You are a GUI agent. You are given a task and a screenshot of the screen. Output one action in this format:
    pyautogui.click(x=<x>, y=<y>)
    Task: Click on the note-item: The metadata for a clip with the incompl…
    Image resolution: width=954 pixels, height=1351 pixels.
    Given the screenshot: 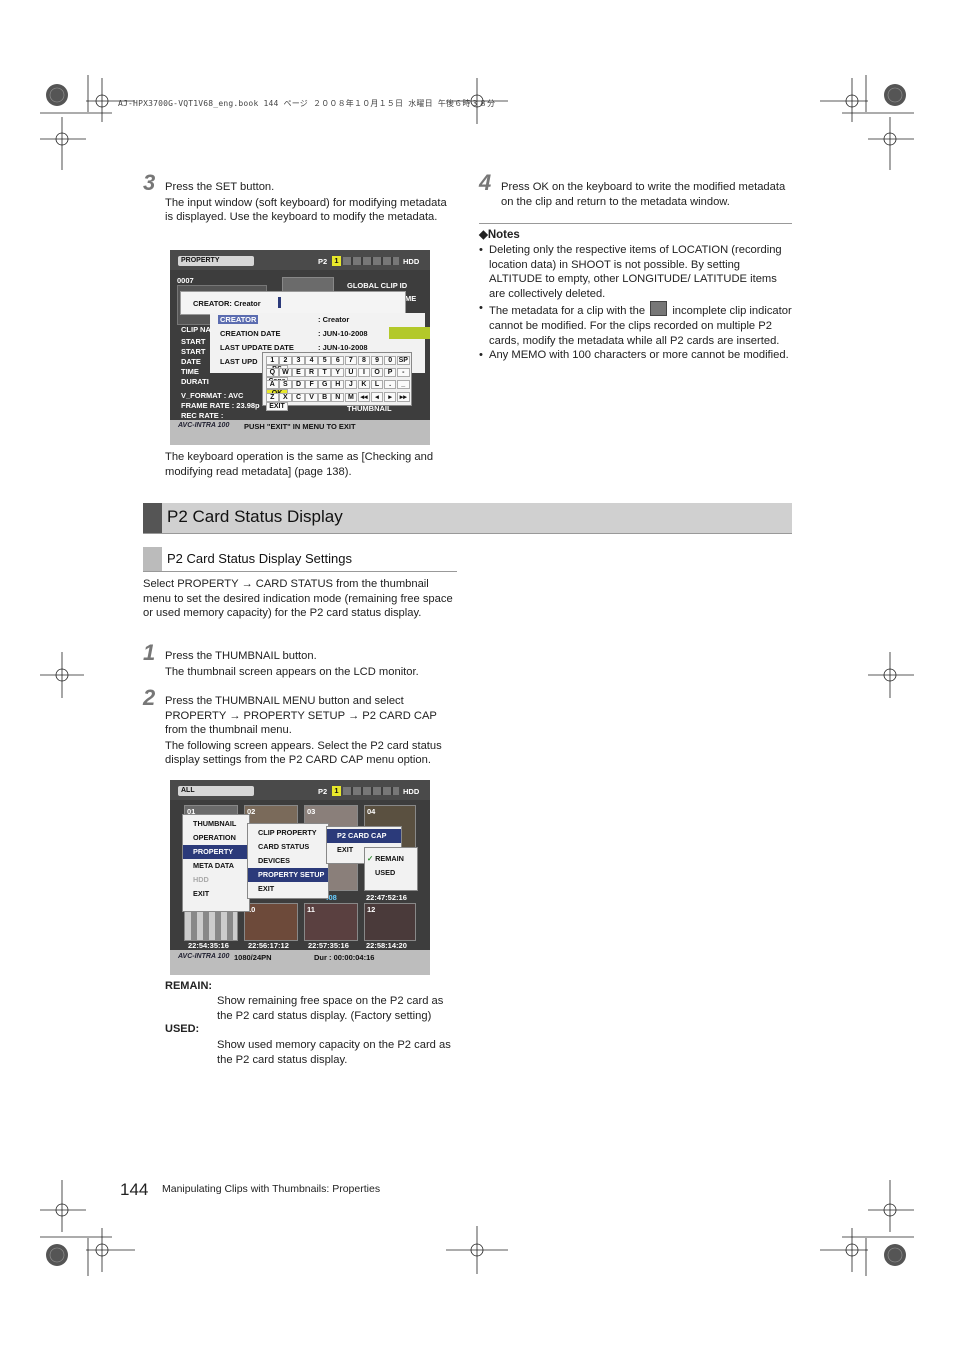 What is the action you would take?
    pyautogui.click(x=635, y=324)
    